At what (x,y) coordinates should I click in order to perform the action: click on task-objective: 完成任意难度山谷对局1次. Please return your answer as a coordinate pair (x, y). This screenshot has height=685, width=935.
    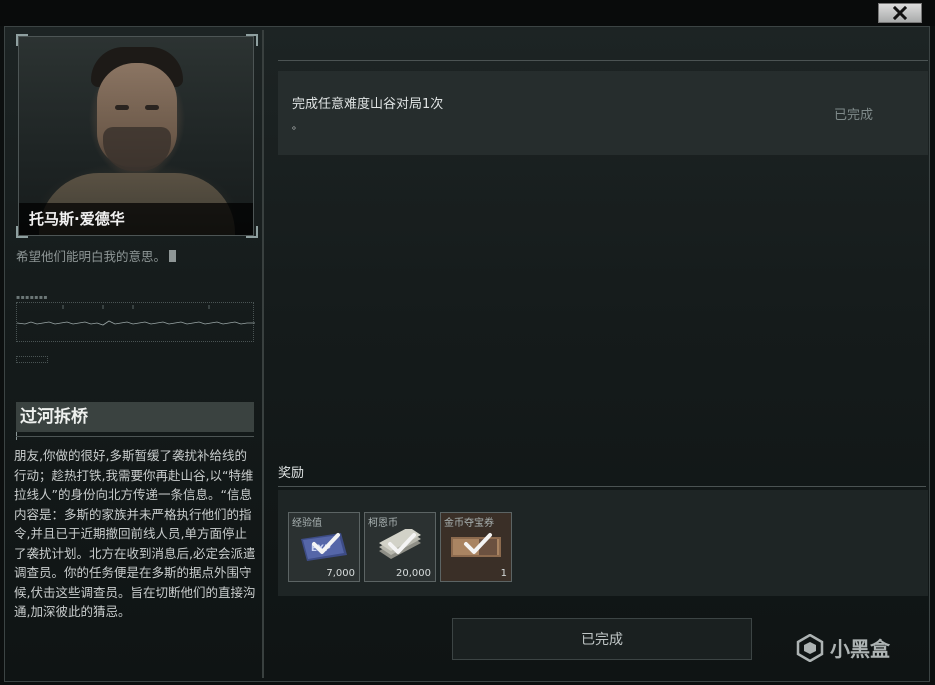
    Looking at the image, I should click on (368, 104).